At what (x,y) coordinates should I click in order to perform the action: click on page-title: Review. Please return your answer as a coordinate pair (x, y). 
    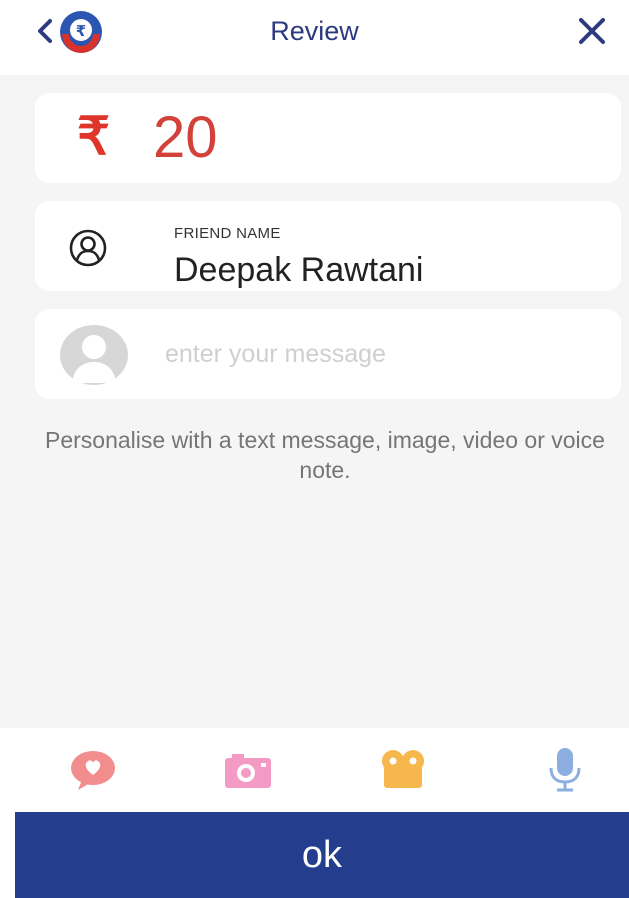
    Looking at the image, I should click on (314, 31).